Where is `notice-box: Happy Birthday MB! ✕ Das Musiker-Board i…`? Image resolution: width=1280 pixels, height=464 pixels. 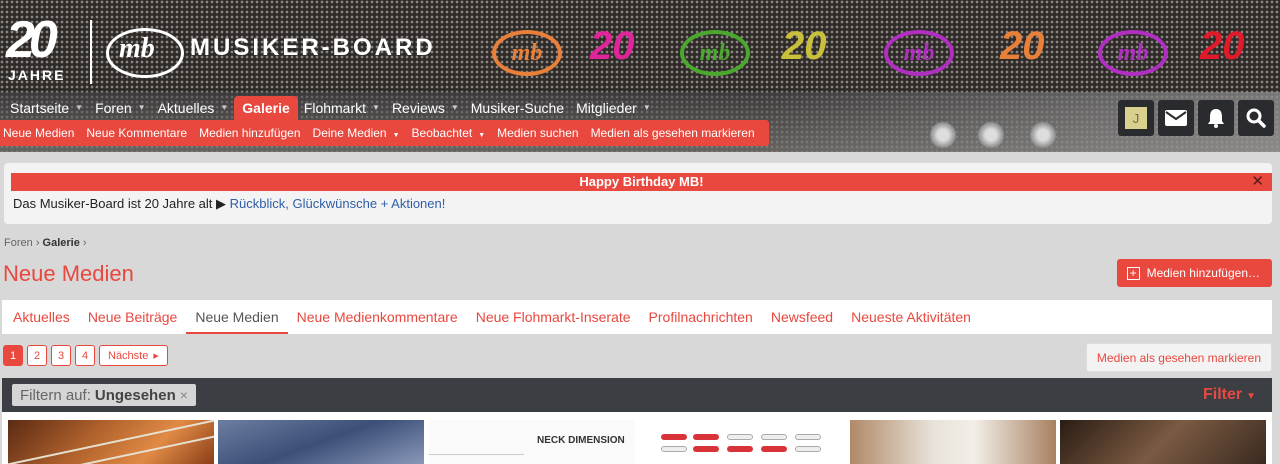 notice-box: Happy Birthday MB! ✕ Das Musiker-Board i… is located at coordinates (638, 193).